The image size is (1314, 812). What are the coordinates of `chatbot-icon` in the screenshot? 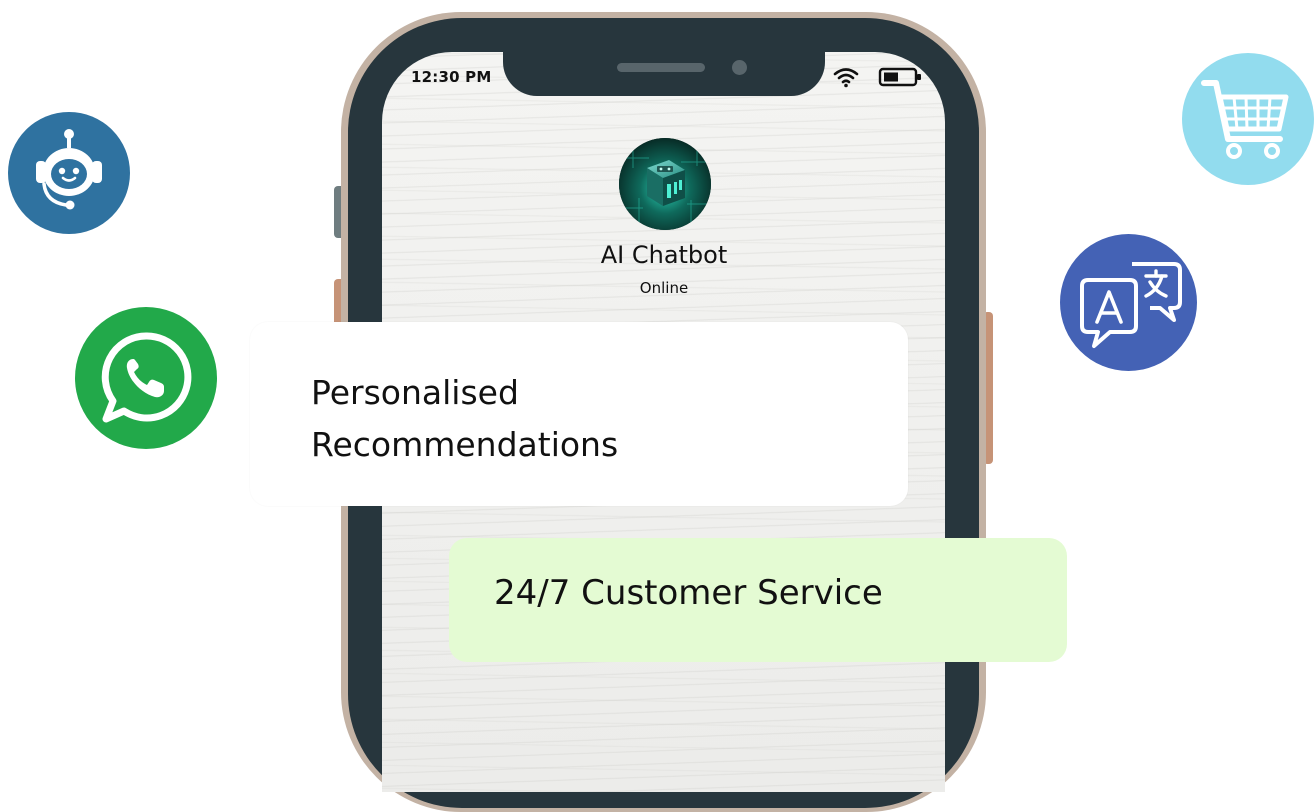 It's located at (69, 173).